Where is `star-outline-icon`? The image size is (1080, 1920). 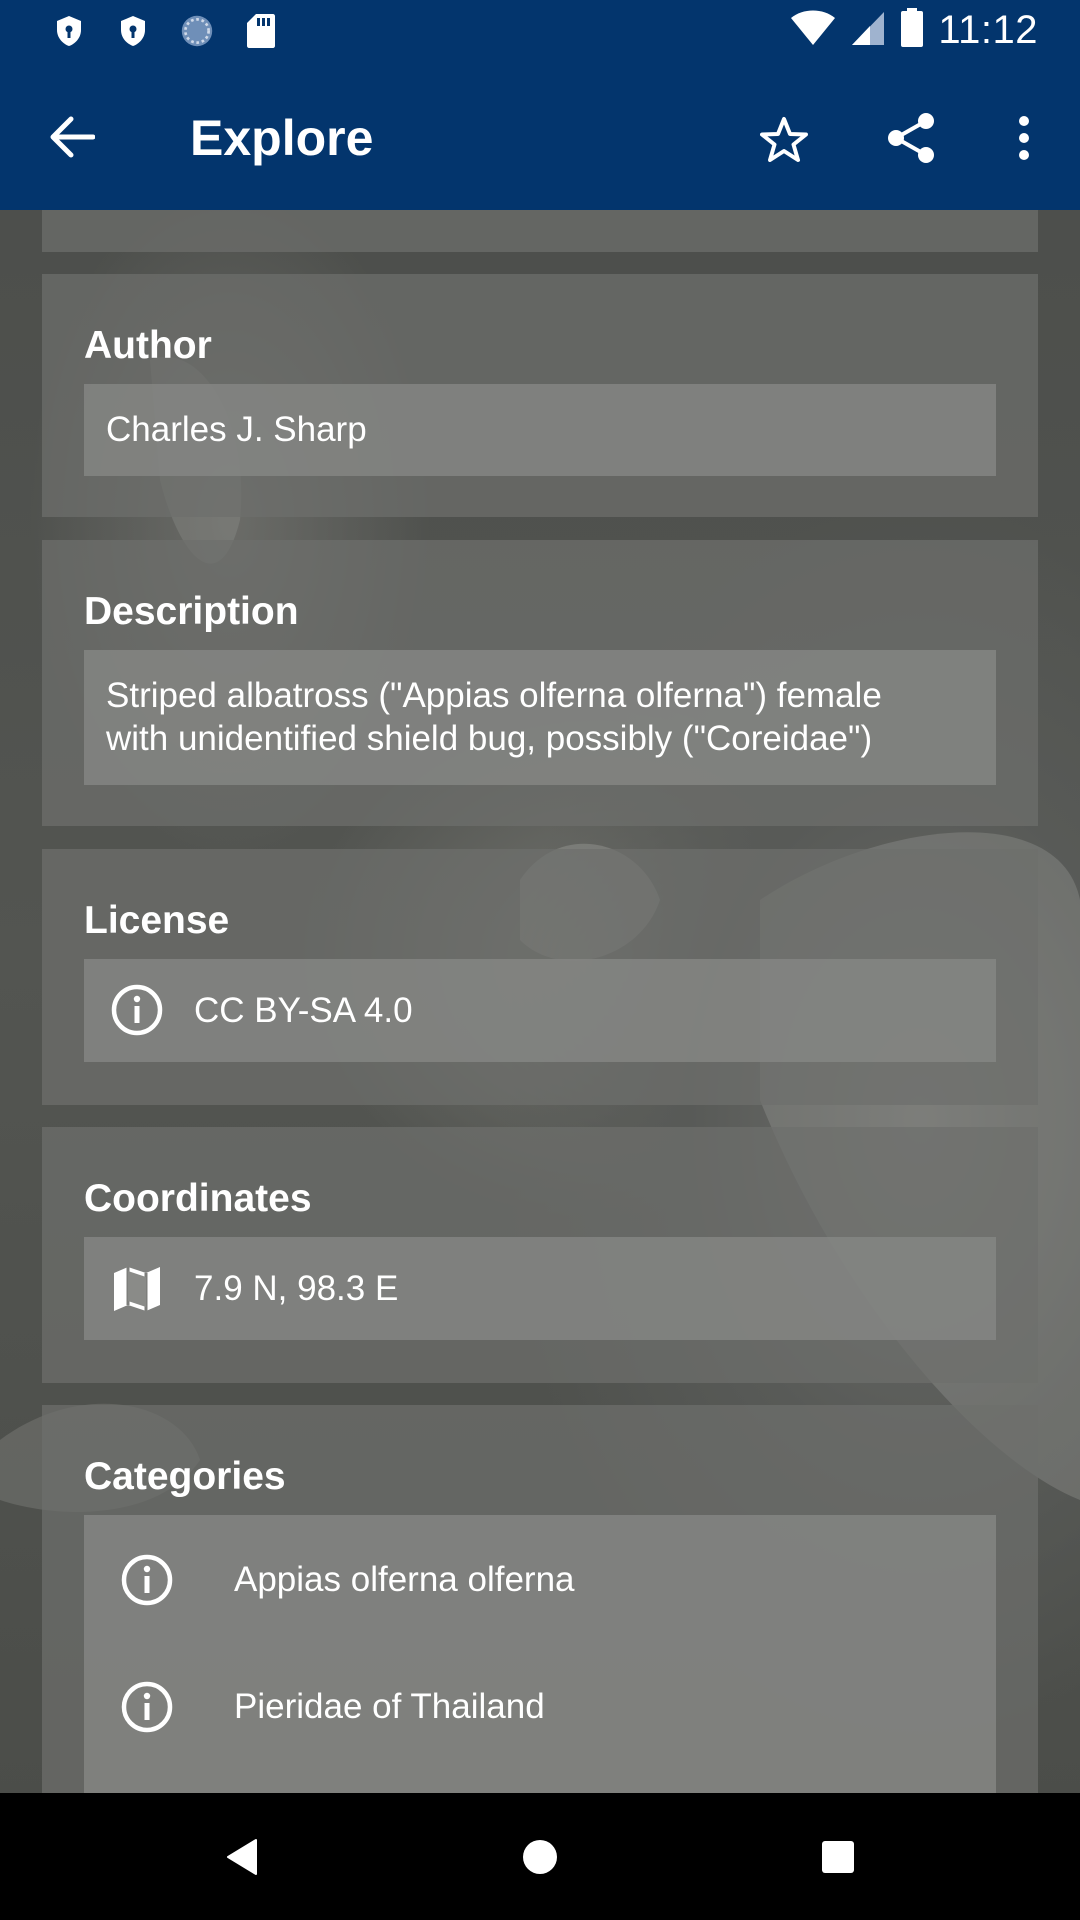
star-outline-icon is located at coordinates (784, 139).